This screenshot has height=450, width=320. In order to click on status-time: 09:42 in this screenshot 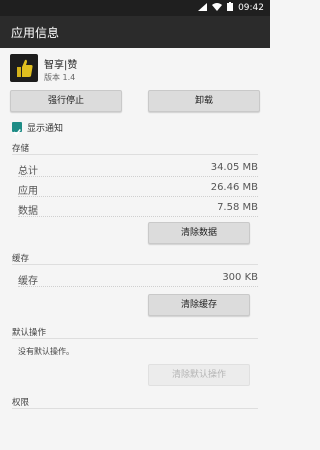, I will do `click(251, 8)`.